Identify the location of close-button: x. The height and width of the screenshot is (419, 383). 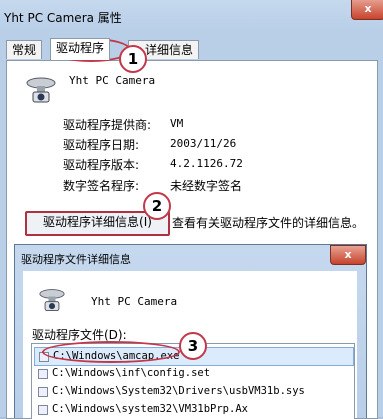
(367, 10).